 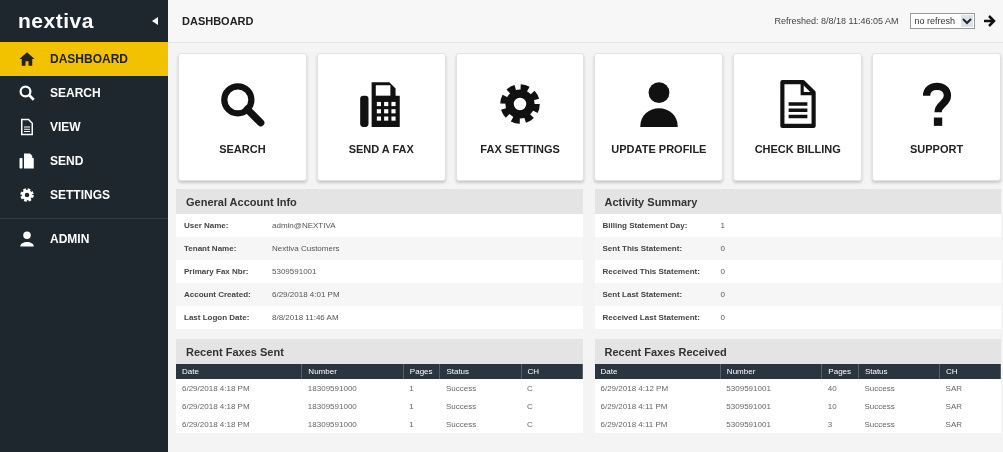 What do you see at coordinates (832, 406) in the screenshot?
I see `table-cell-text: 10` at bounding box center [832, 406].